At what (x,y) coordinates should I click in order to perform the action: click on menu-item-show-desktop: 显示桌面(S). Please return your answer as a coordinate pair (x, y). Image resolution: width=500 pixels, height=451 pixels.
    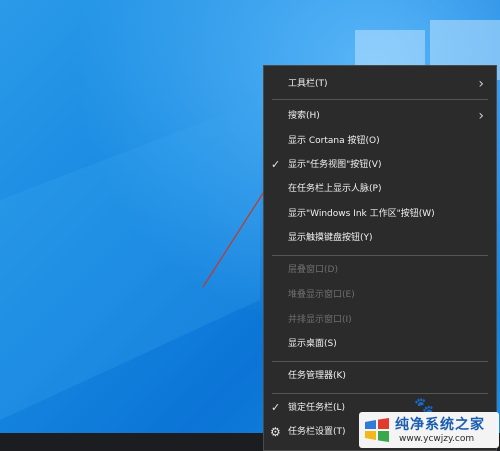
    Looking at the image, I should click on (380, 344).